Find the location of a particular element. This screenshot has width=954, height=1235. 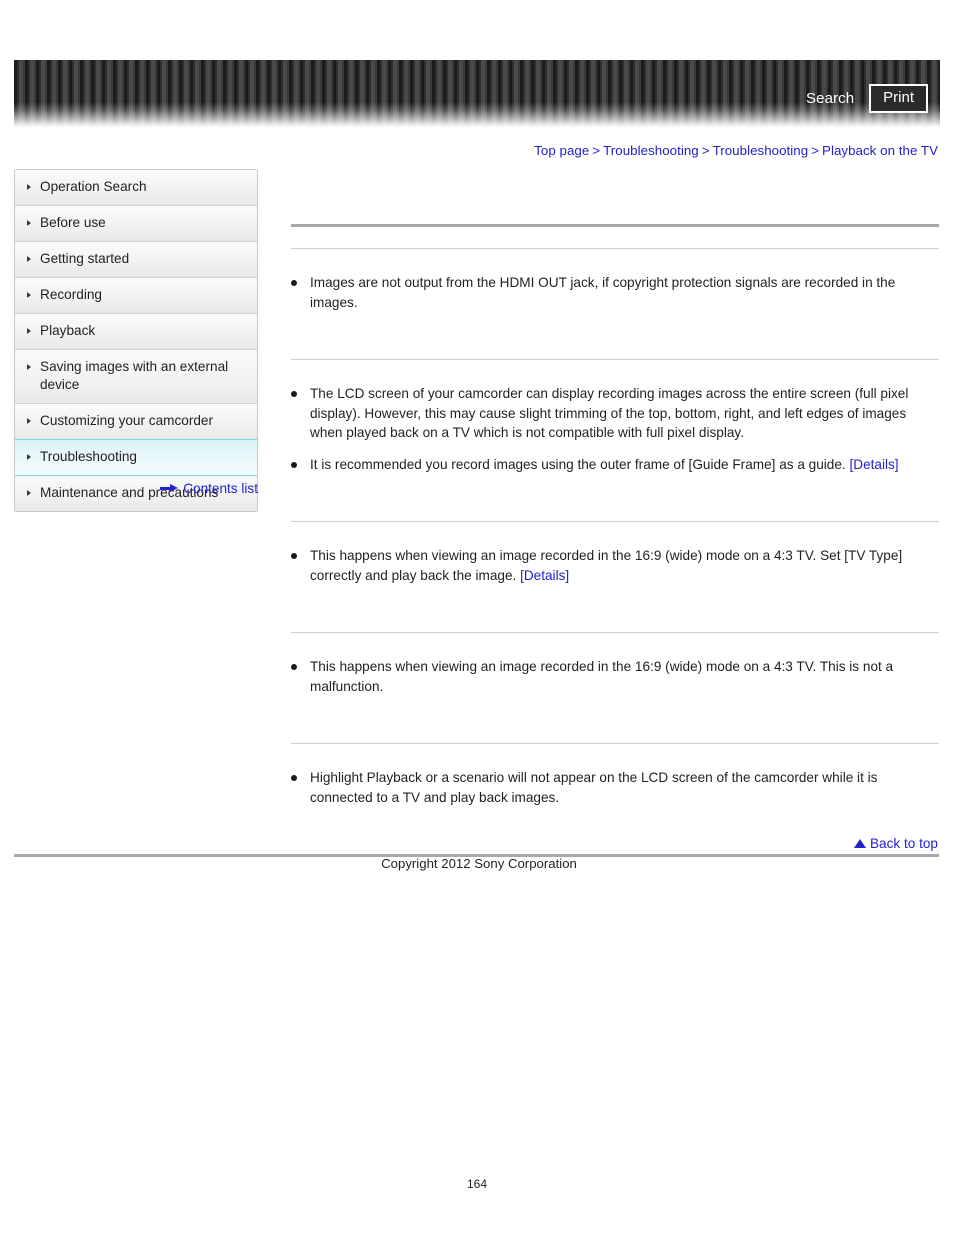

page-number: 164 is located at coordinates (477, 1184).